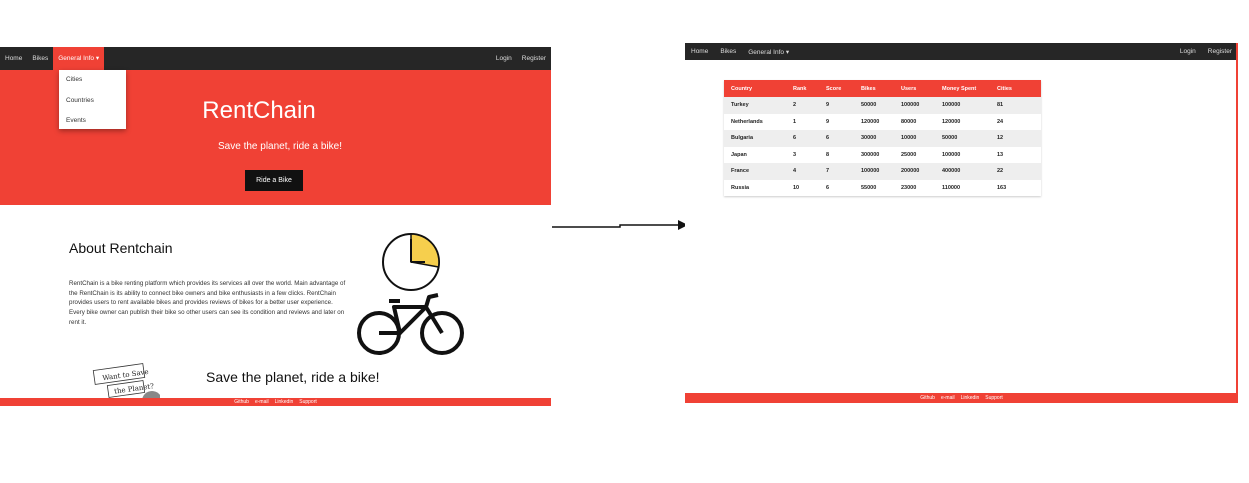 This screenshot has width=1249, height=483. I want to click on want-to-save-stamp: Want to Save the Planet?, so click(126, 382).